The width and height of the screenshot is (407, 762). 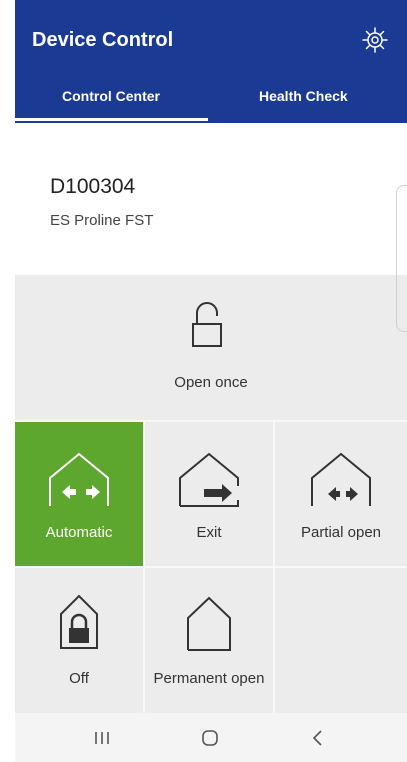 What do you see at coordinates (79, 678) in the screenshot?
I see `mode-off-label: Off` at bounding box center [79, 678].